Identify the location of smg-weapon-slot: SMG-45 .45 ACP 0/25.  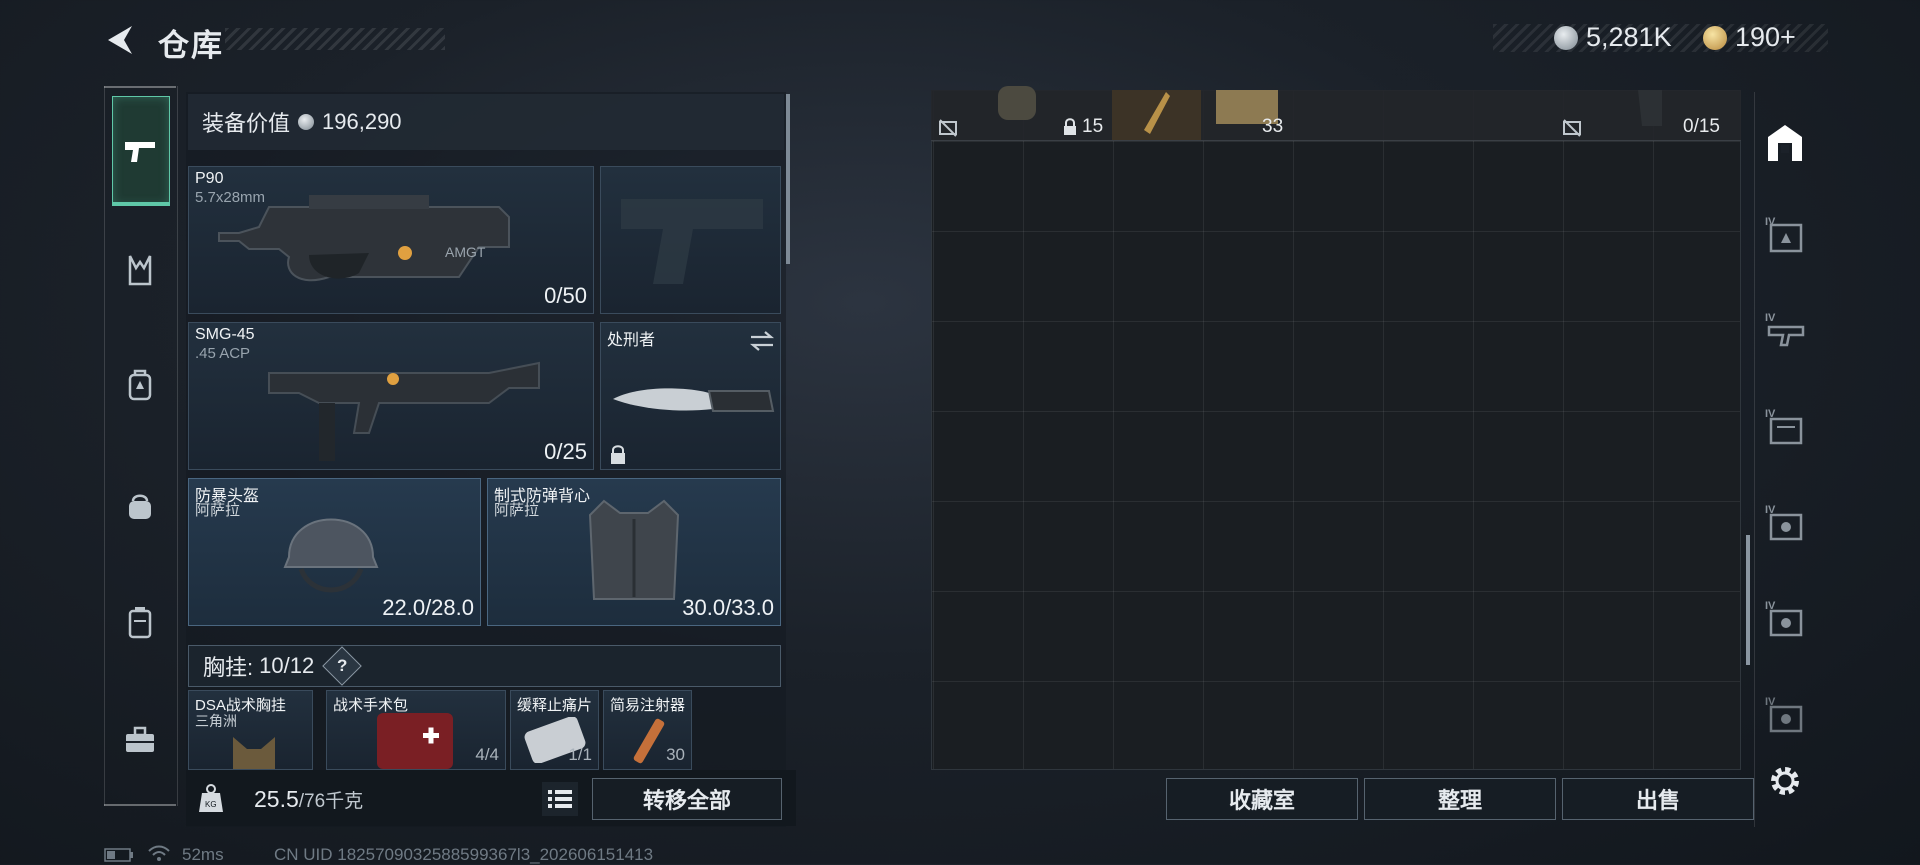
(391, 396).